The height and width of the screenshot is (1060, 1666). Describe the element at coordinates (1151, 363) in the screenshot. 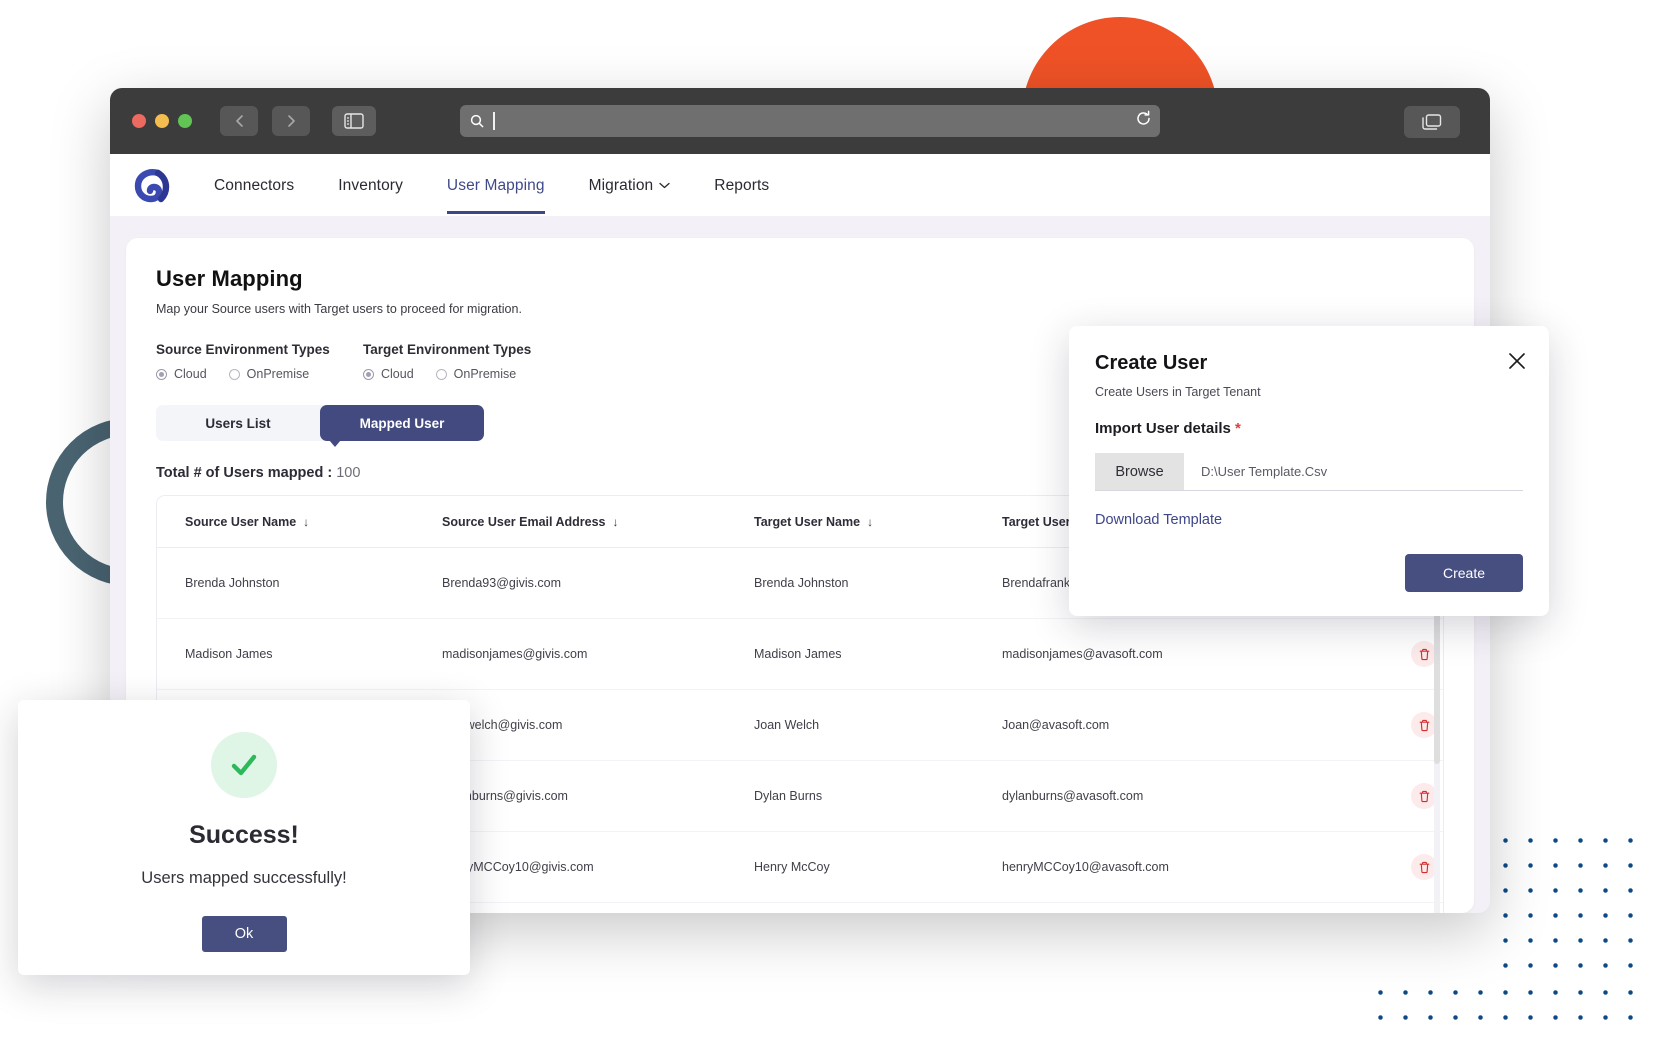

I see `create-user-modal-title: Create User` at that location.